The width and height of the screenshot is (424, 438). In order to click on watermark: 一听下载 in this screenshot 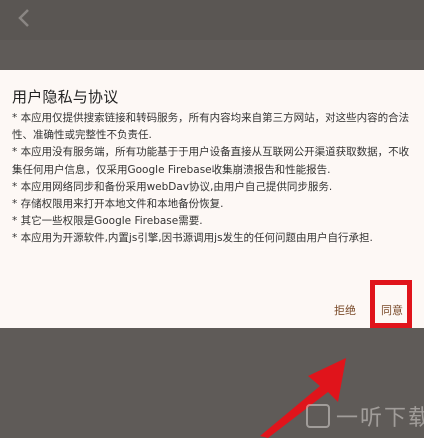, I will do `click(365, 418)`.